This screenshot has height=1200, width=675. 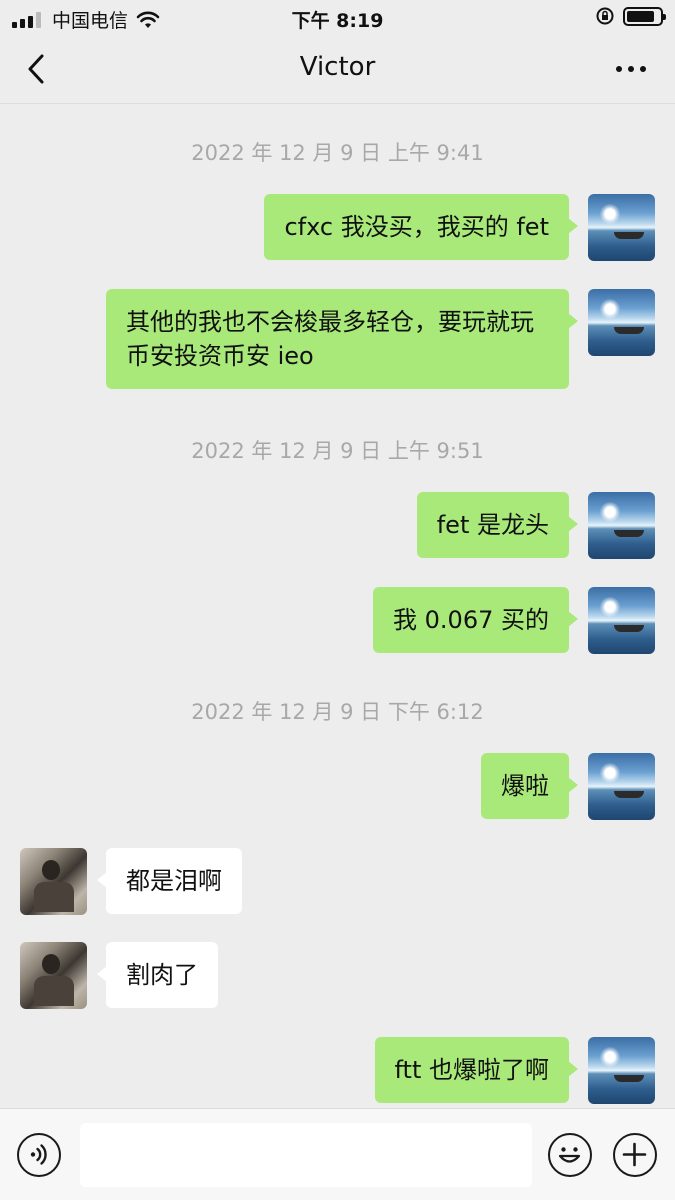 I want to click on voice-icon, so click(x=38, y=1154).